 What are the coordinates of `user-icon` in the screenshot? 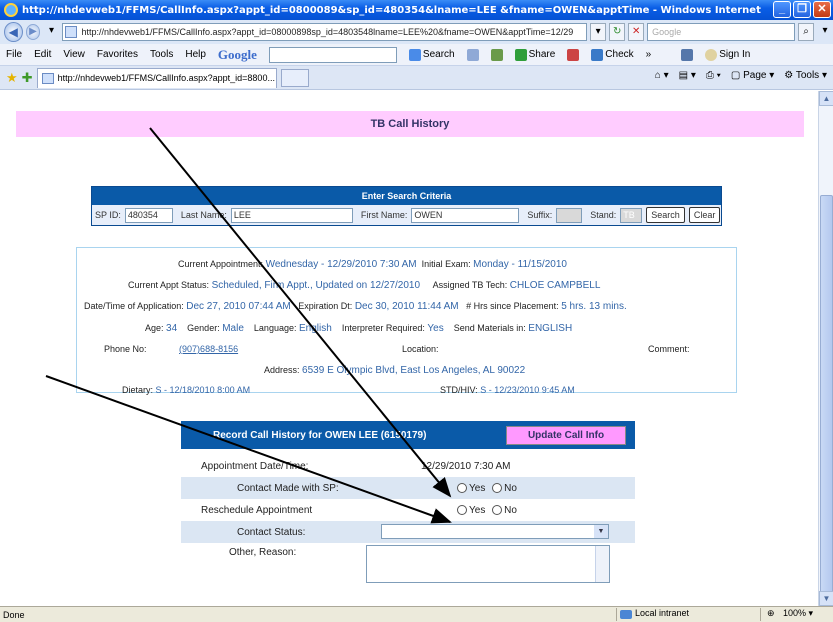 It's located at (711, 54).